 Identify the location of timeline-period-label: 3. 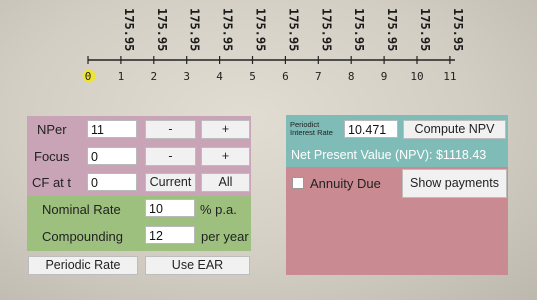
(186, 76).